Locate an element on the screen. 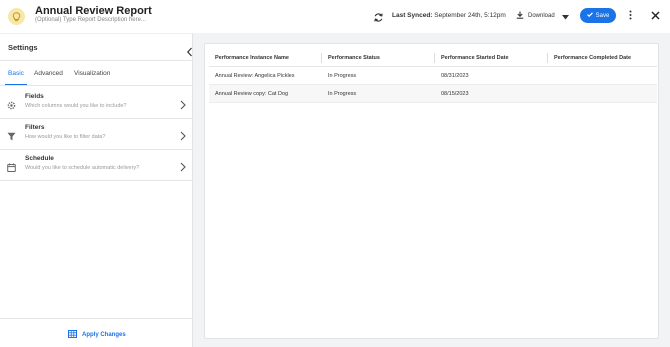 The width and height of the screenshot is (670, 347). tab-visualization: Visualization is located at coordinates (92, 73).